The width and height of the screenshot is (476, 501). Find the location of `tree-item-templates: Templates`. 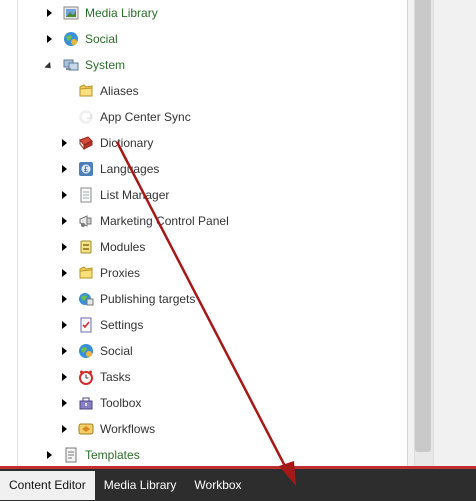

tree-item-templates: Templates is located at coordinates (92, 455).